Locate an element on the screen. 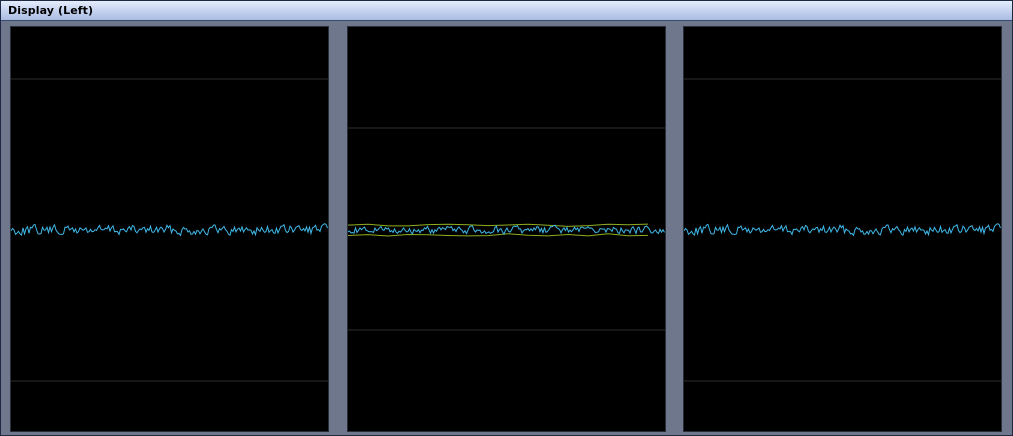 This screenshot has height=436, width=1013. waveform-trace-left is located at coordinates (169, 230).